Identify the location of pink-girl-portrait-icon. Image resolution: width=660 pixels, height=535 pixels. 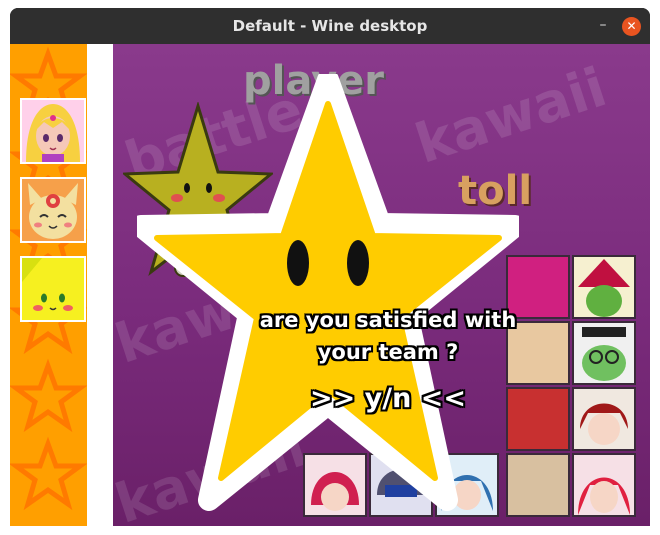
(53, 131).